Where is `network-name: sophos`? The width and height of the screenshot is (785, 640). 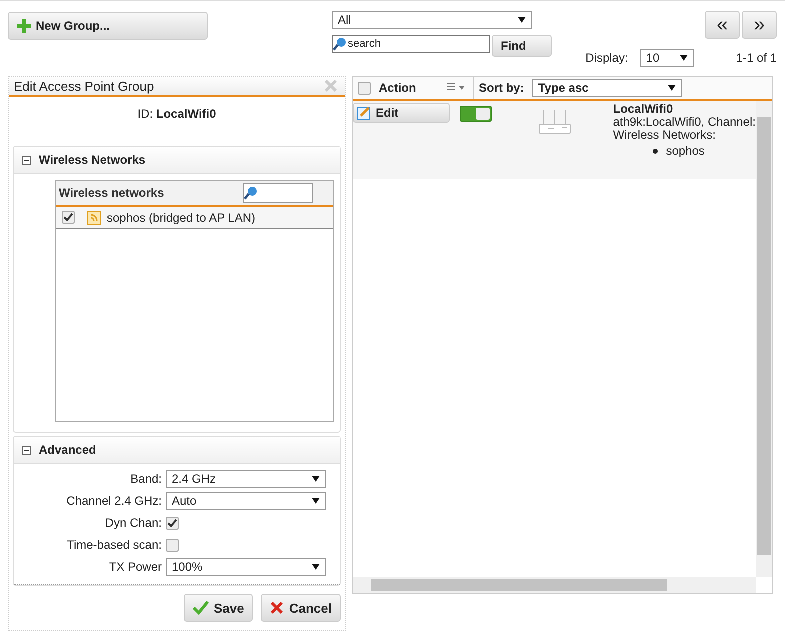 network-name: sophos is located at coordinates (685, 151).